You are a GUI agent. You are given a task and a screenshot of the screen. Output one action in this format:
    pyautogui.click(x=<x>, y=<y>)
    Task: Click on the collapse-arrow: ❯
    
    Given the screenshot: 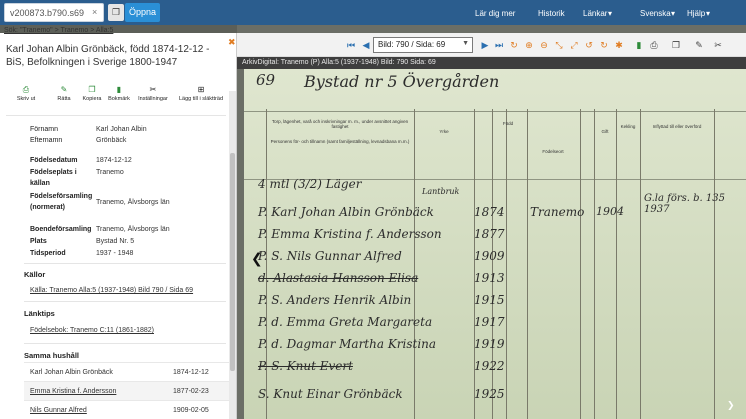 What is the action you would take?
    pyautogui.click(x=731, y=405)
    